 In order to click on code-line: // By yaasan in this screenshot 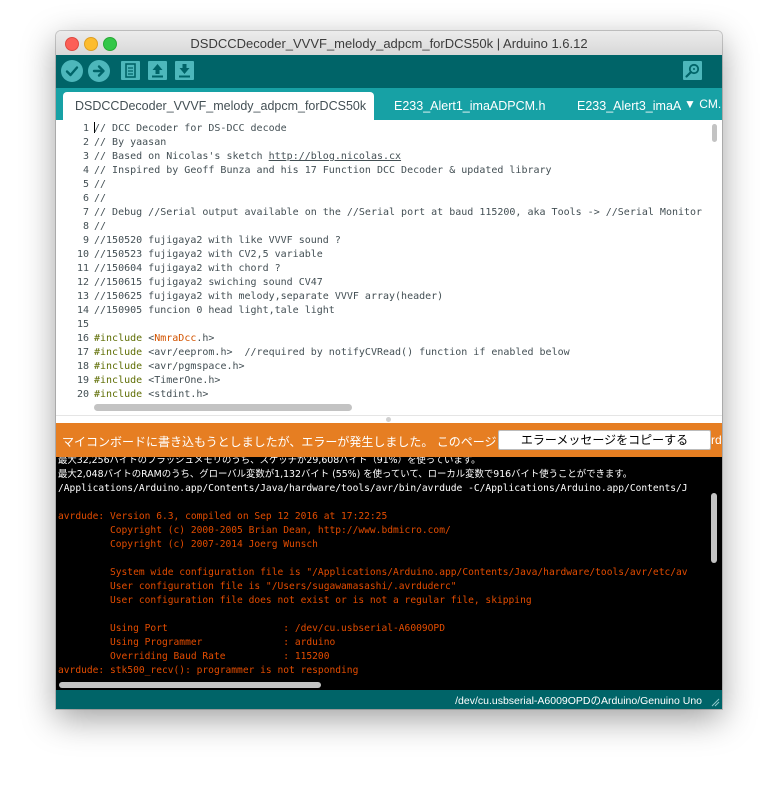, I will do `click(130, 143)`.